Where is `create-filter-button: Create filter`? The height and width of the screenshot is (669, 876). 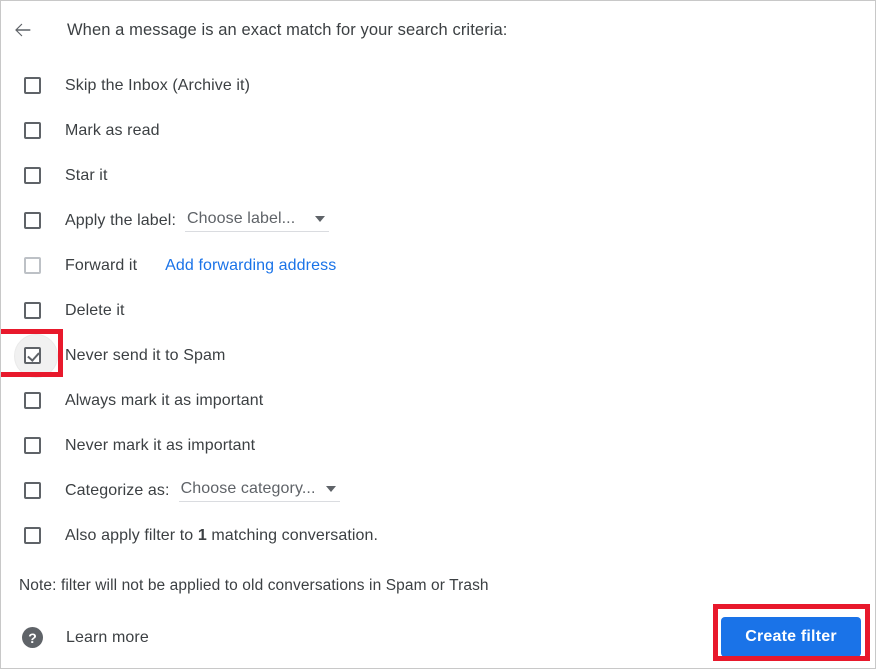
create-filter-button: Create filter is located at coordinates (791, 637).